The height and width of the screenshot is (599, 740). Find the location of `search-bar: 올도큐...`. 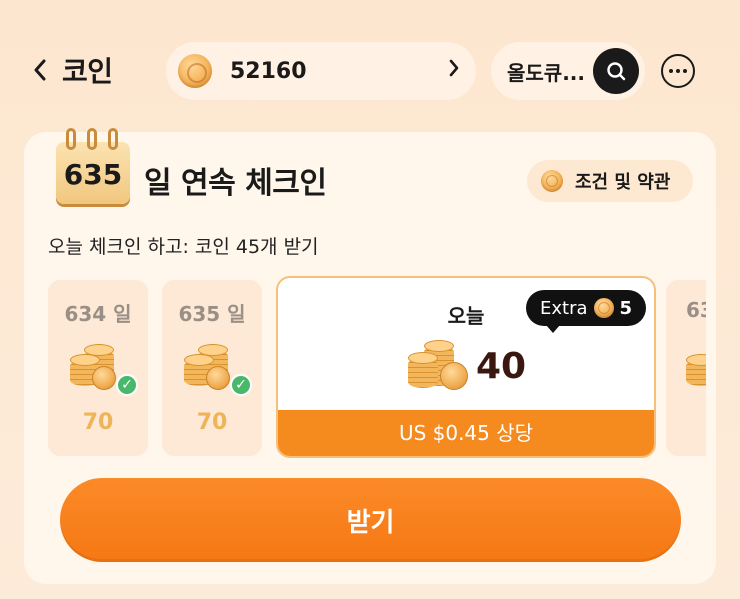

search-bar: 올도큐... is located at coordinates (568, 71).